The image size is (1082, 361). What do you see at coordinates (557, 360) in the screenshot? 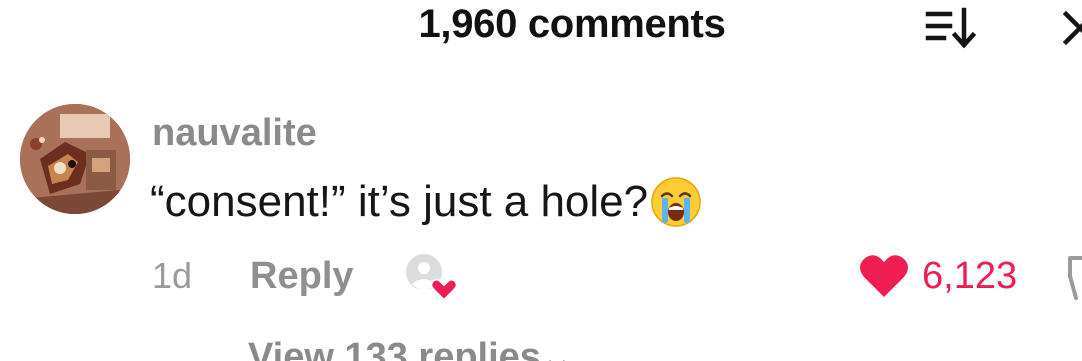
I see `chevron-down-icon` at bounding box center [557, 360].